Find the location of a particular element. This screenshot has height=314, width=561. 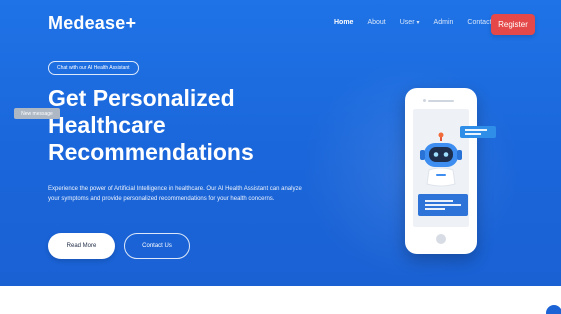

headline-line-1: Get Personalized is located at coordinates (141, 98).